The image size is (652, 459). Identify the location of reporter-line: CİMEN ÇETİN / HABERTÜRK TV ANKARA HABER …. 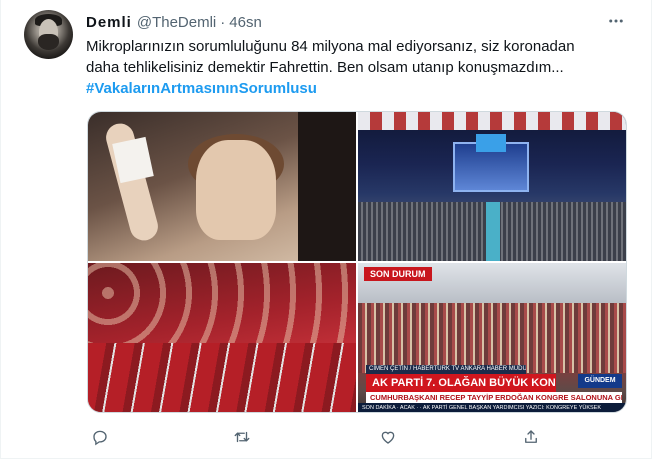
(446, 369).